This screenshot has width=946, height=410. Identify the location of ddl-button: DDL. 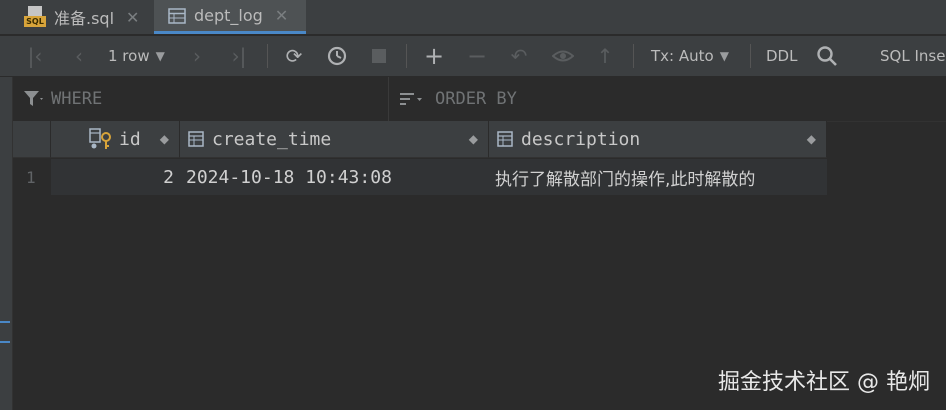
(781, 56).